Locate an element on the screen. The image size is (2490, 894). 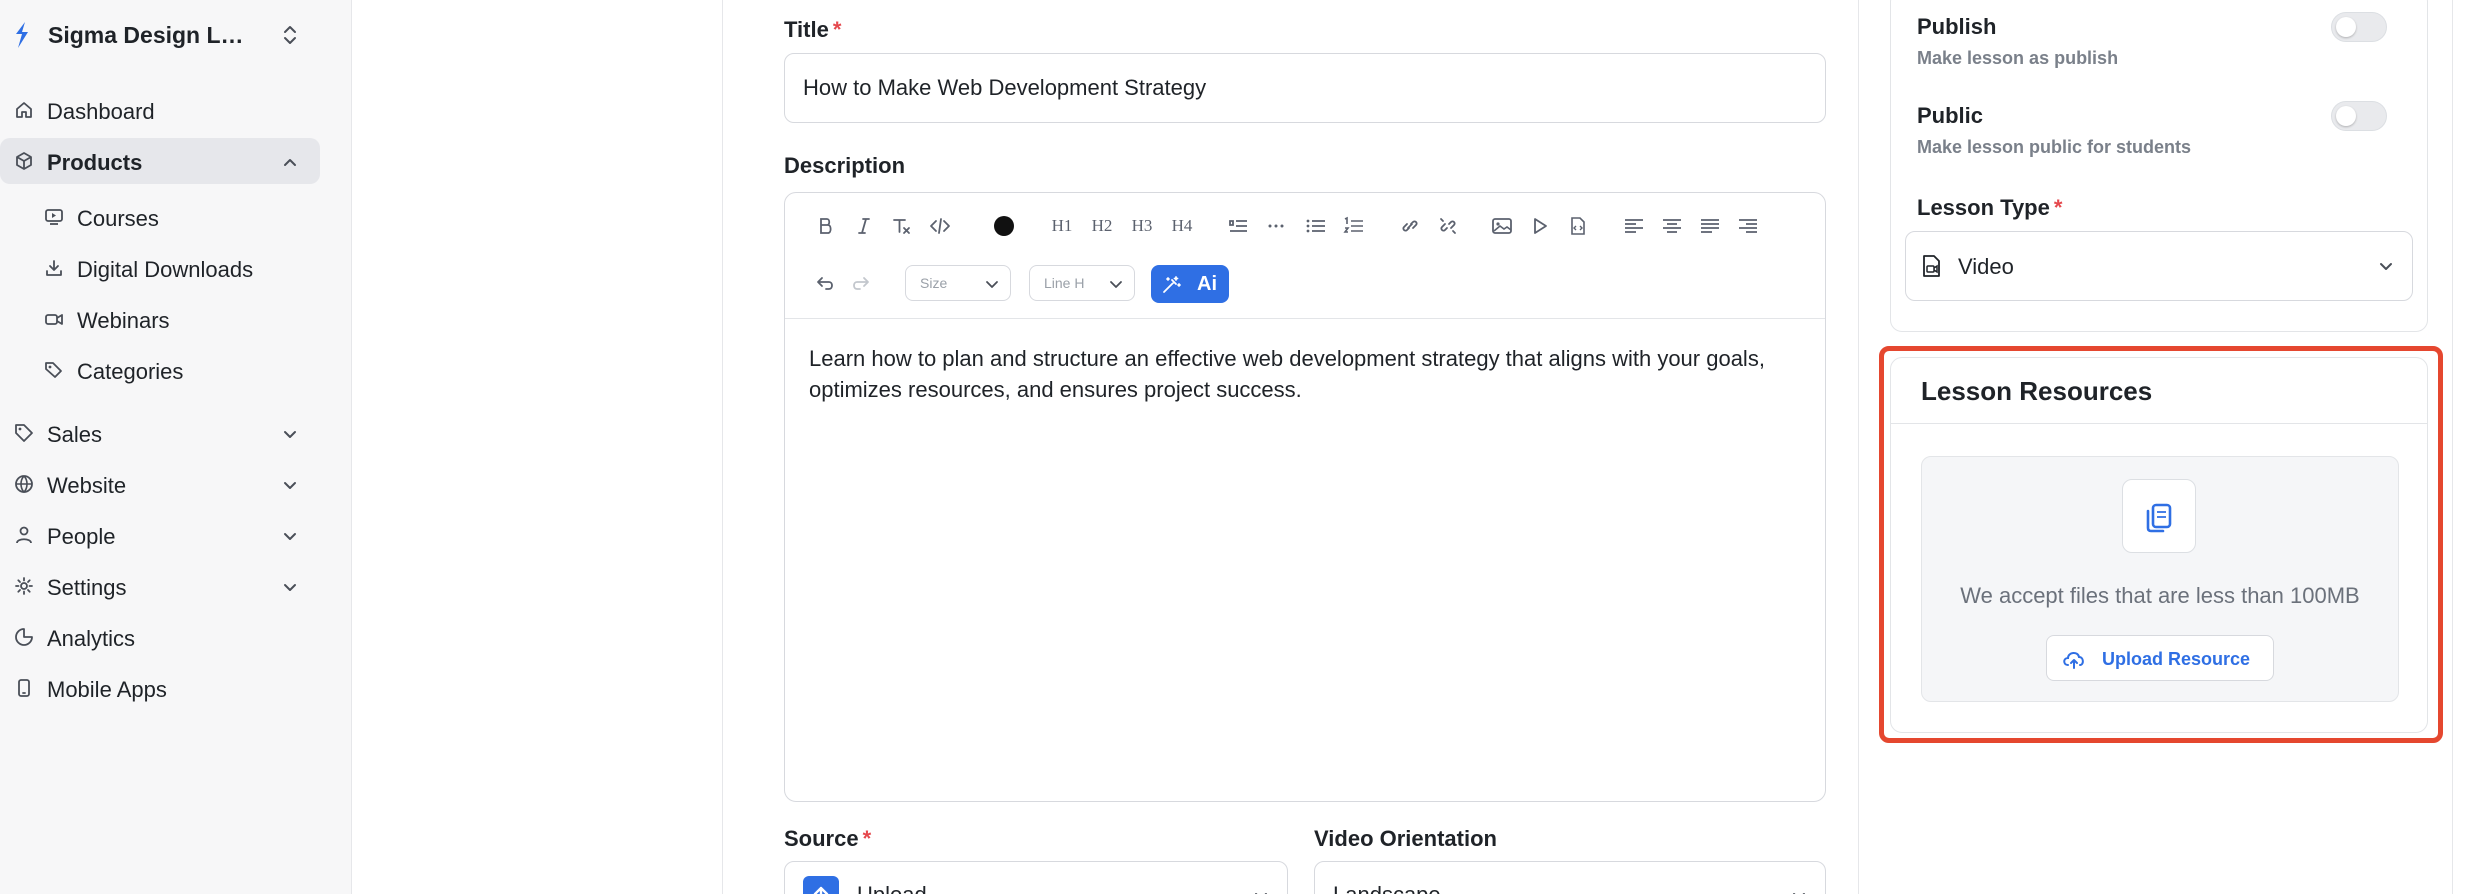
horizontal-rule-icon is located at coordinates (1276, 226).